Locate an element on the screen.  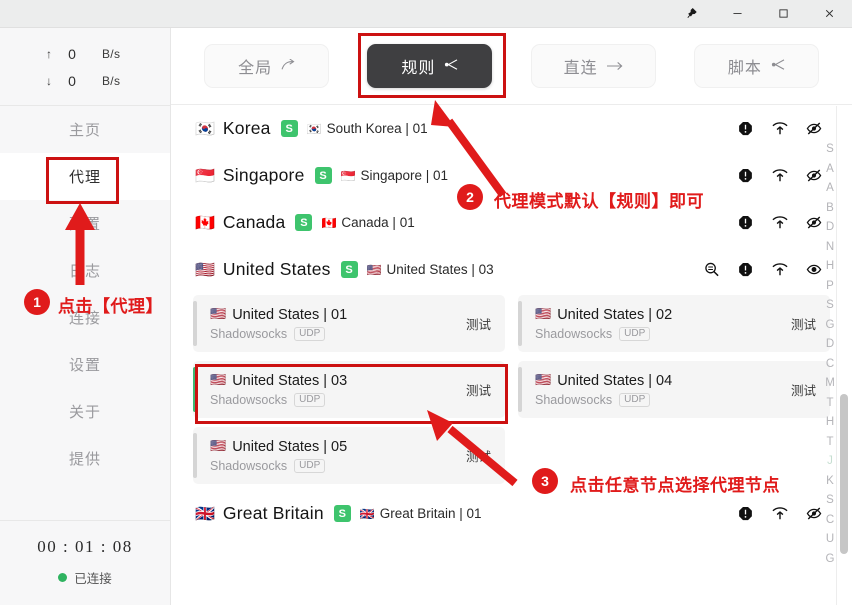
node-card: 🇺🇸 United States | 05 Shadowsocks UDP 测试 is located at coordinates (349, 455).